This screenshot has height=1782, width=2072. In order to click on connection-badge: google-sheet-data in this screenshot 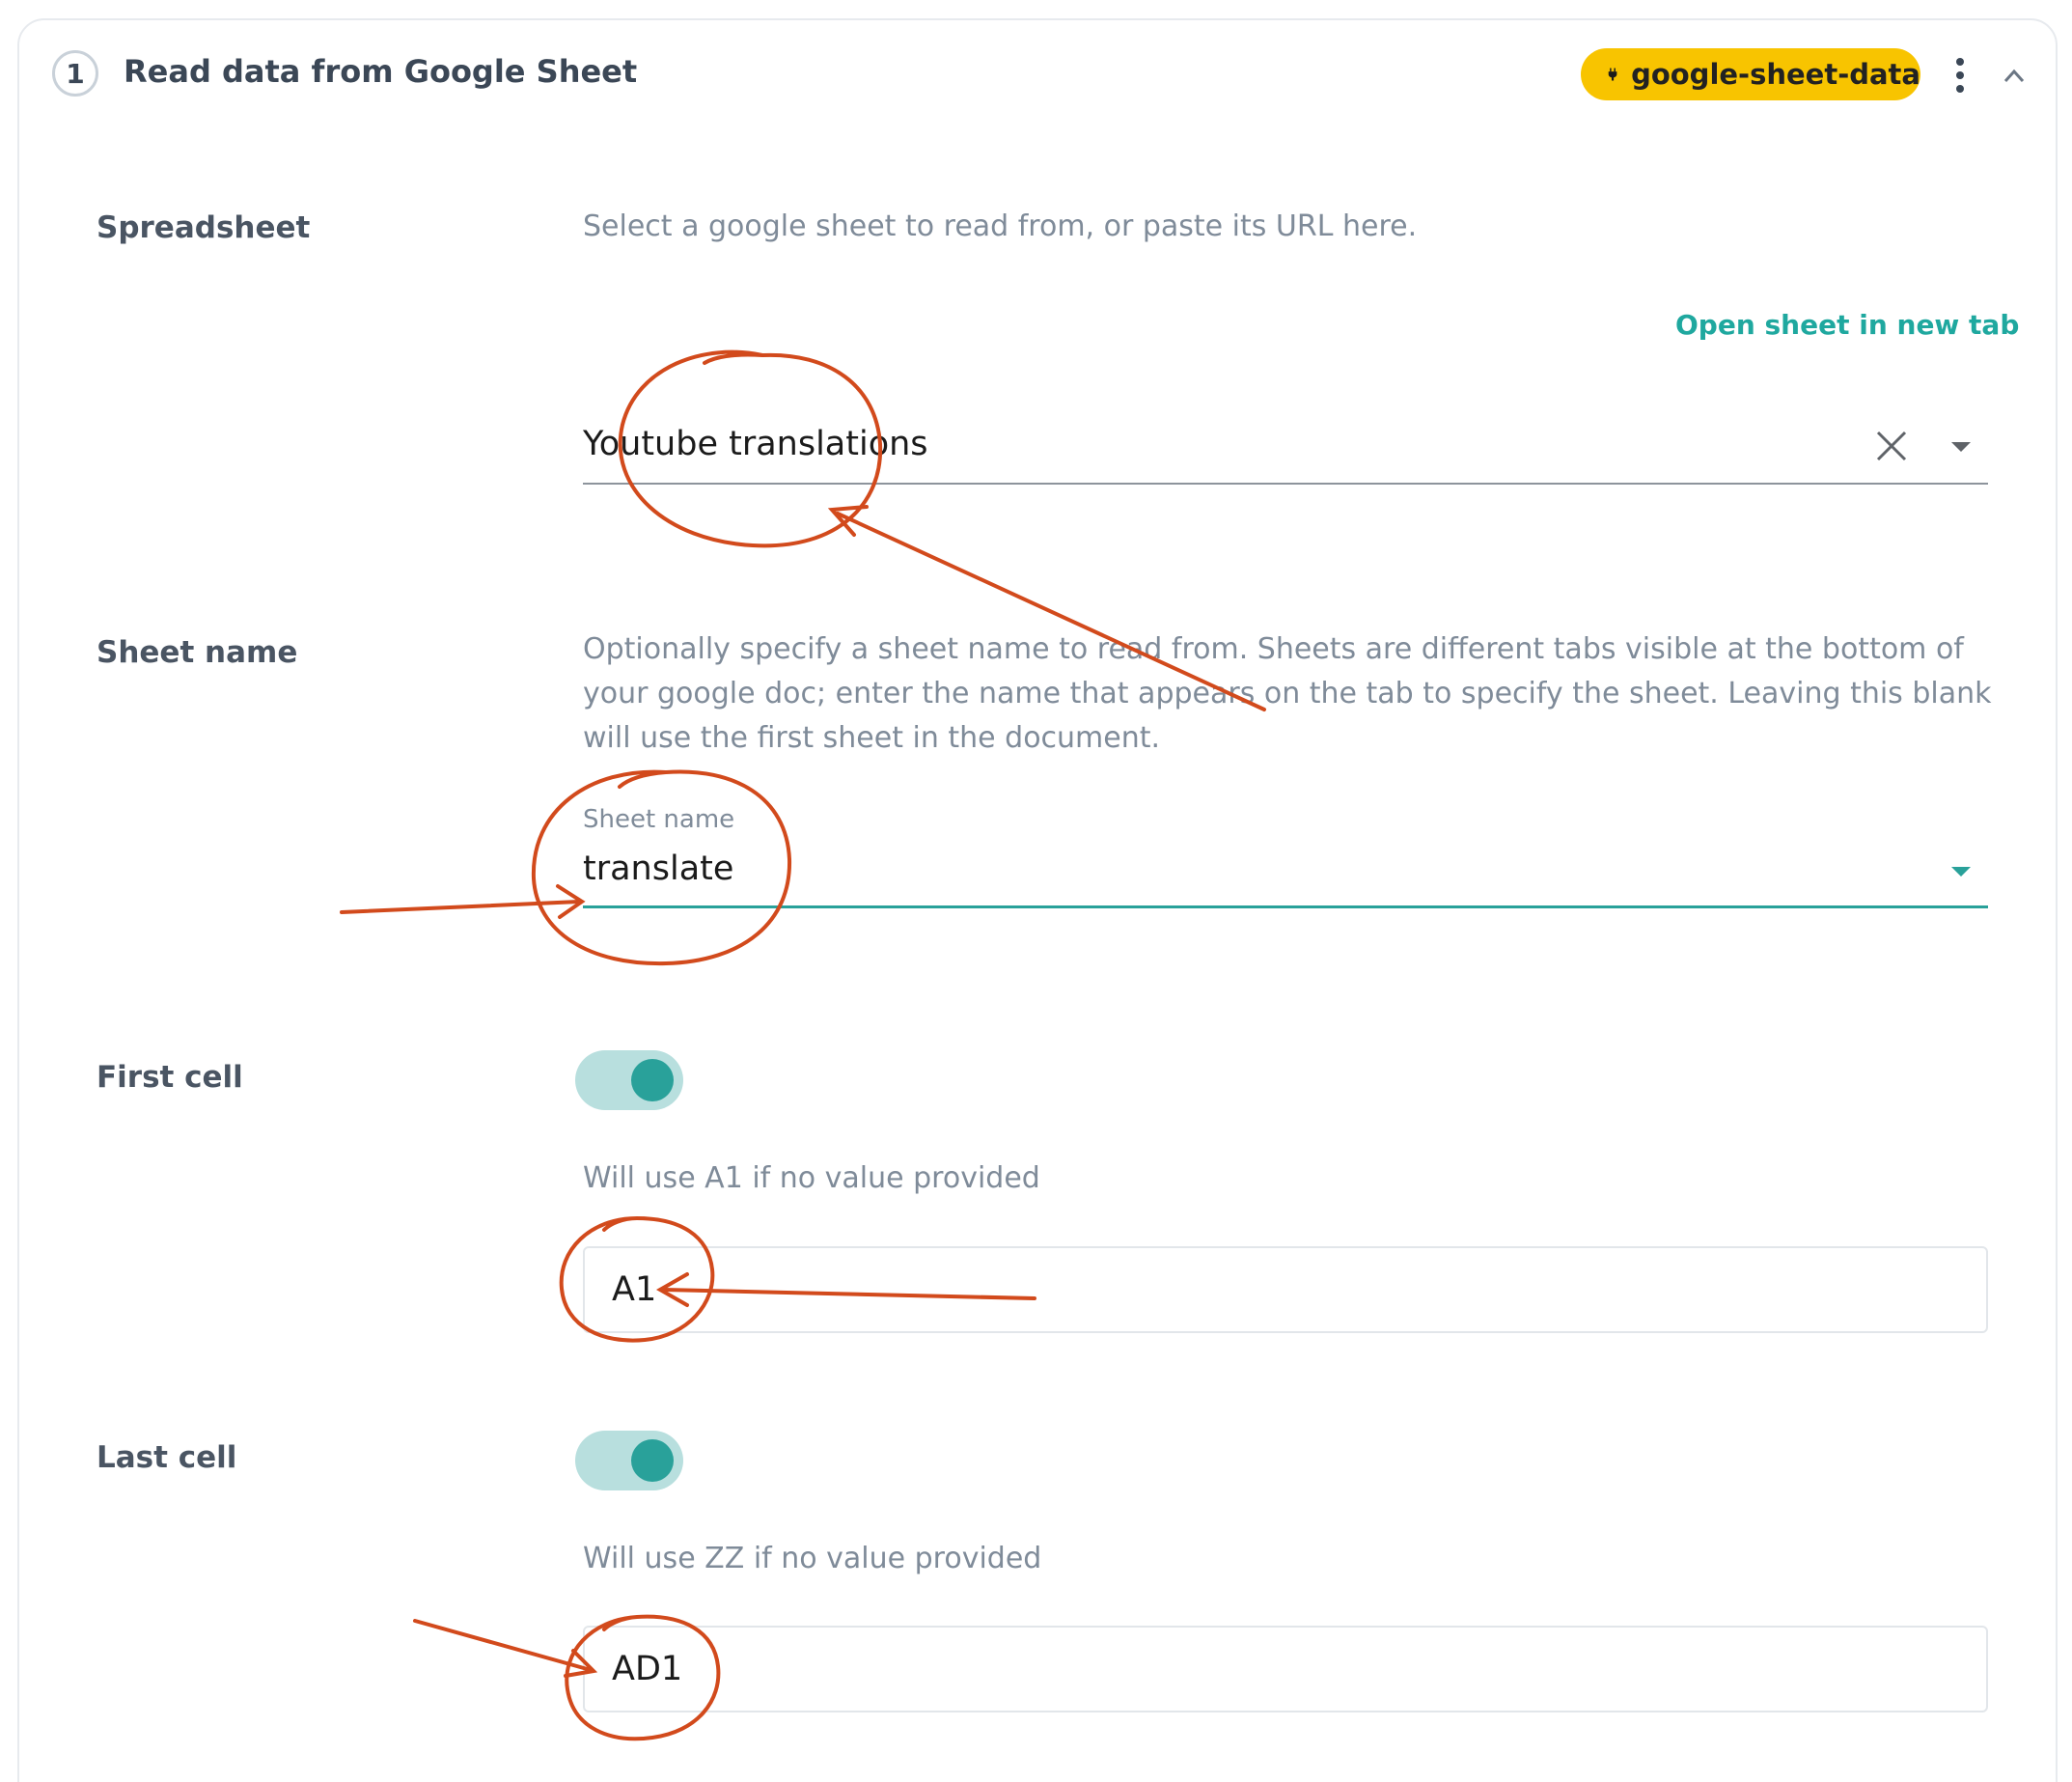, I will do `click(1750, 74)`.